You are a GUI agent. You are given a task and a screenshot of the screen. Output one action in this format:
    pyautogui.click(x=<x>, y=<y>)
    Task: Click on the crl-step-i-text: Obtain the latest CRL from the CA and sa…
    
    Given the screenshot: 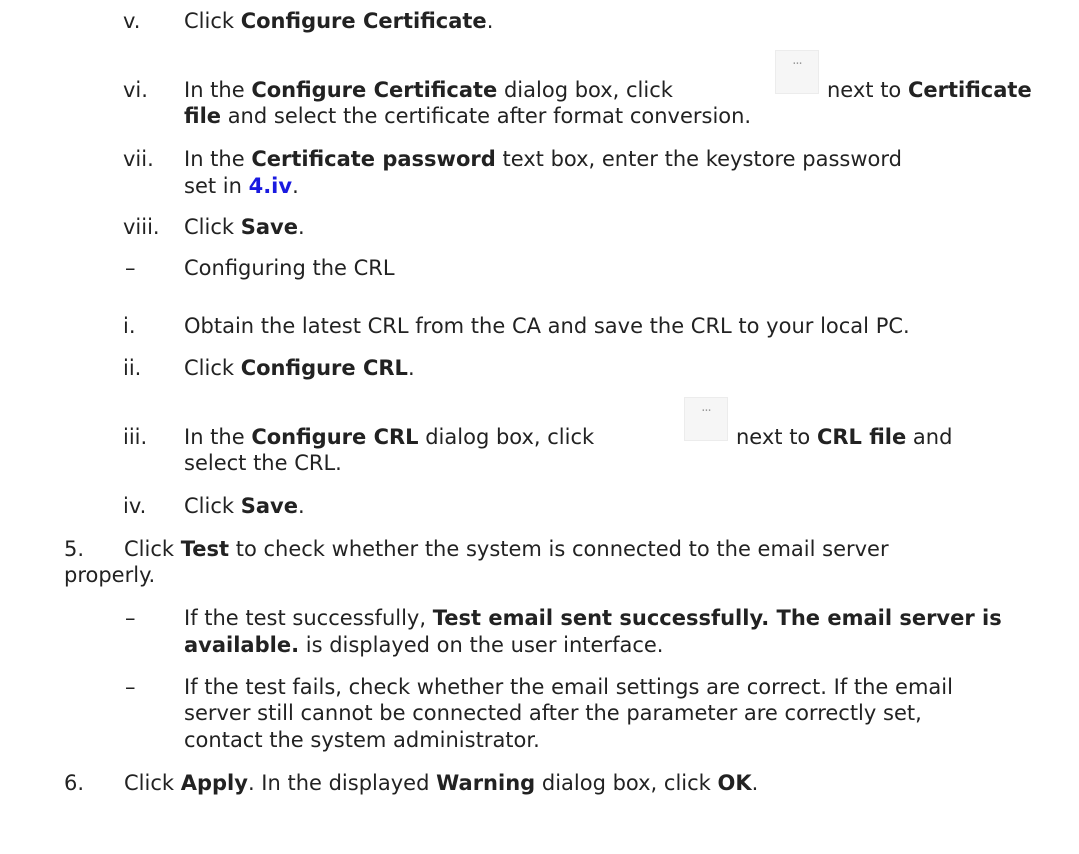 What is the action you would take?
    pyautogui.click(x=547, y=326)
    